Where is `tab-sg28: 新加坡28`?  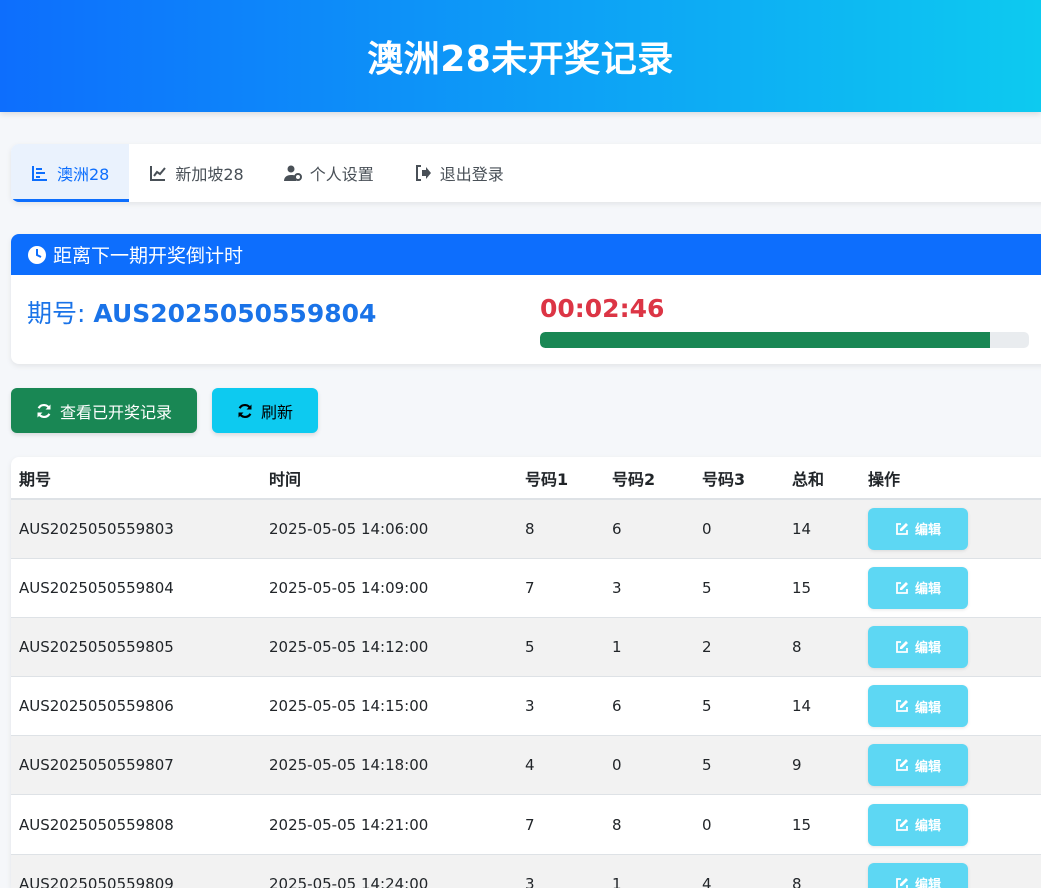
tab-sg28: 新加坡28 is located at coordinates (196, 173).